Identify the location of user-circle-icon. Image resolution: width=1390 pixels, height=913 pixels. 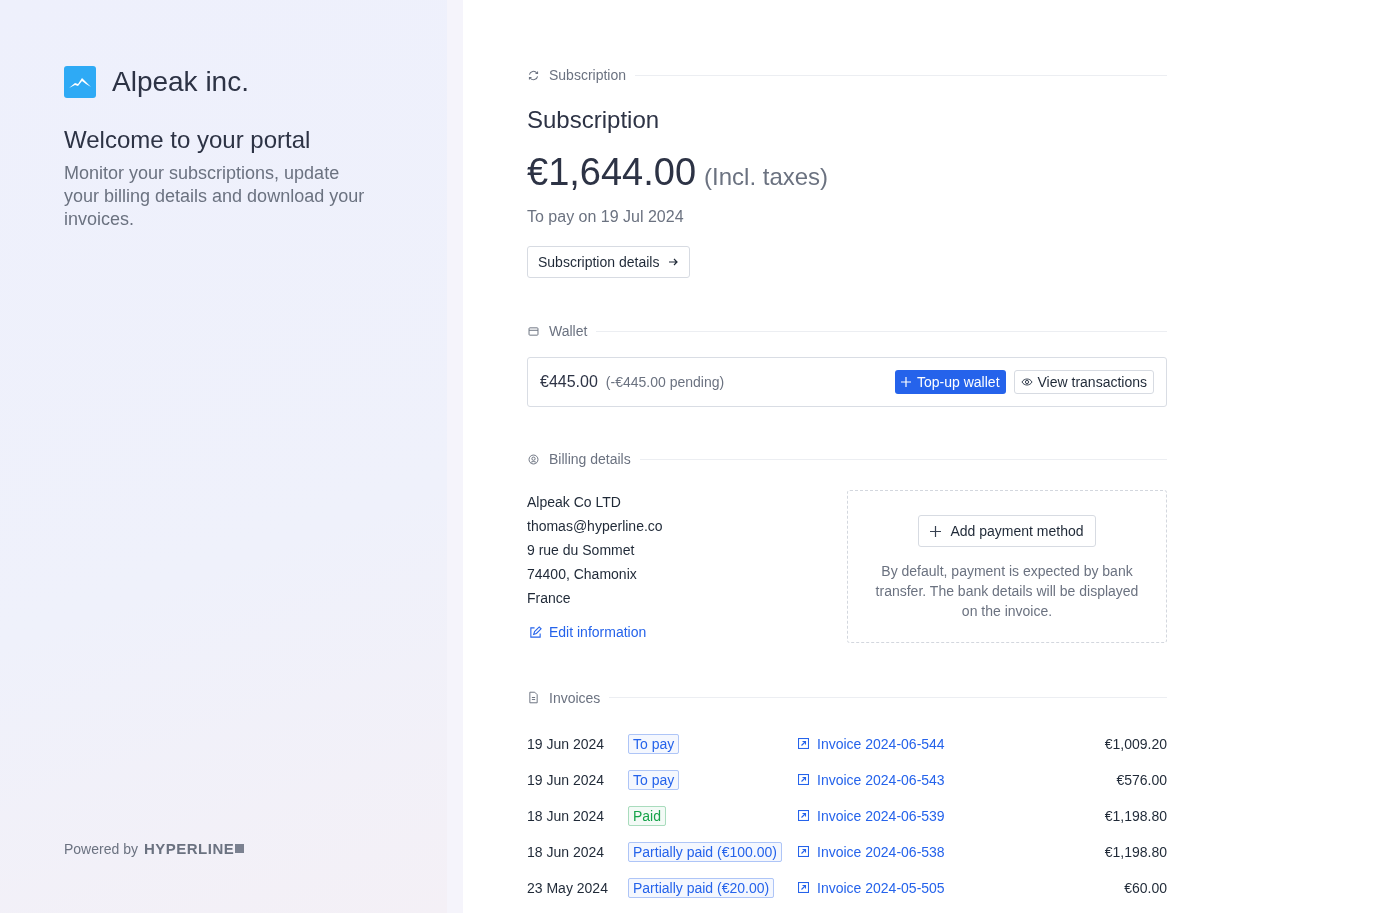
(533, 459).